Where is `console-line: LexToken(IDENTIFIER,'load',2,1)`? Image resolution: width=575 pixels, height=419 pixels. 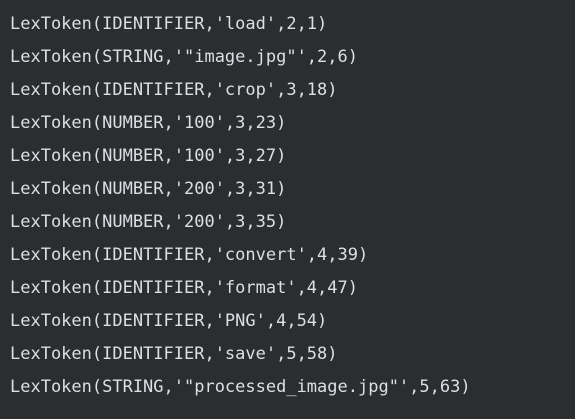 console-line: LexToken(IDENTIFIER,'load',2,1) is located at coordinates (169, 24).